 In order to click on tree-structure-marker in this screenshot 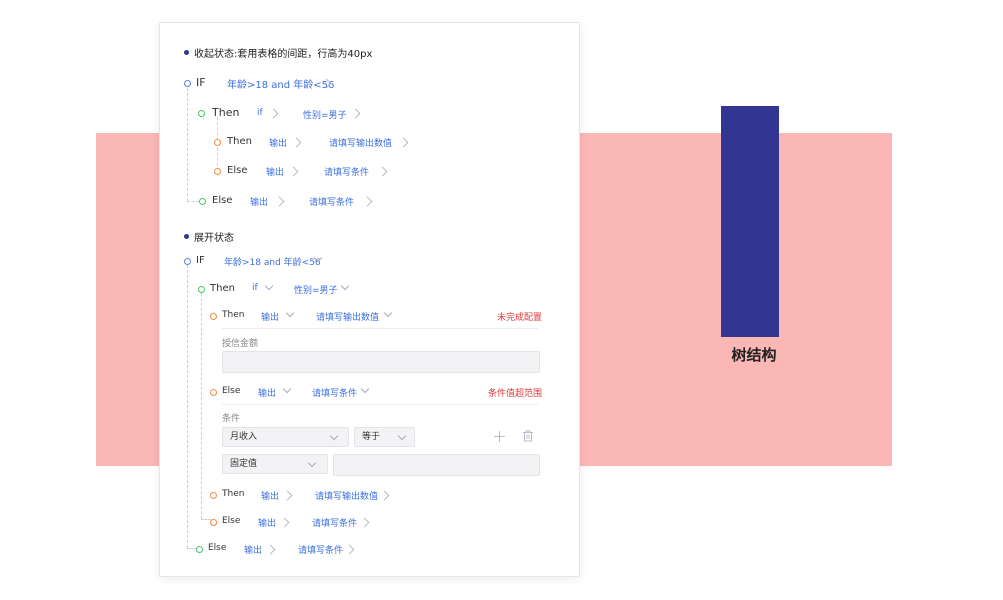, I will do `click(750, 221)`.